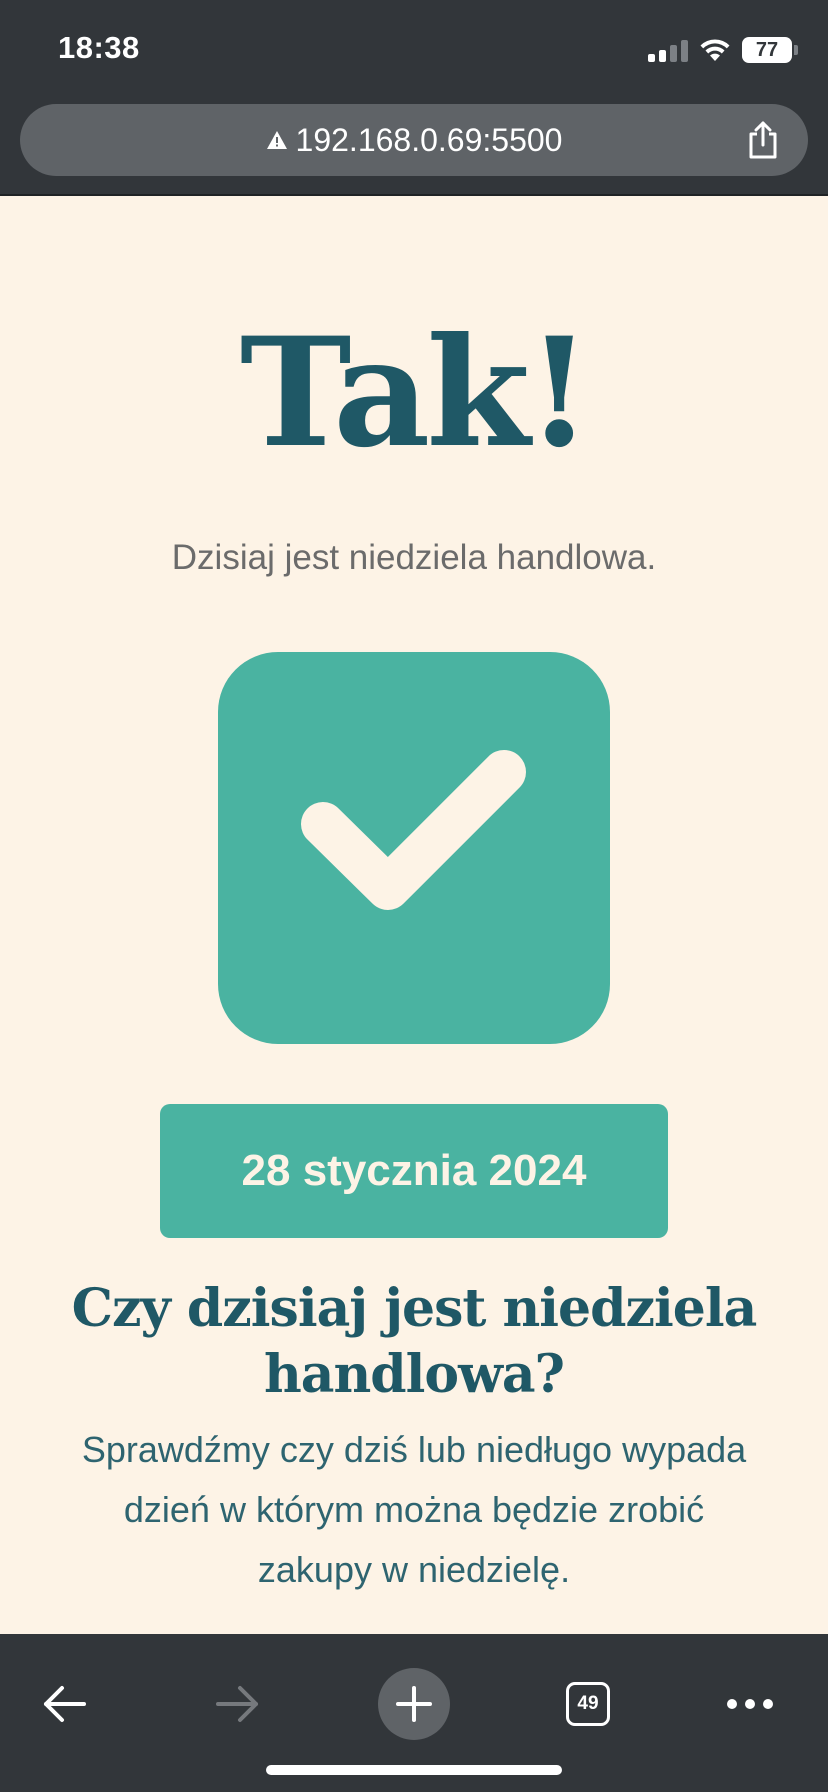 Image resolution: width=828 pixels, height=1792 pixels. I want to click on back-button, so click(64, 1704).